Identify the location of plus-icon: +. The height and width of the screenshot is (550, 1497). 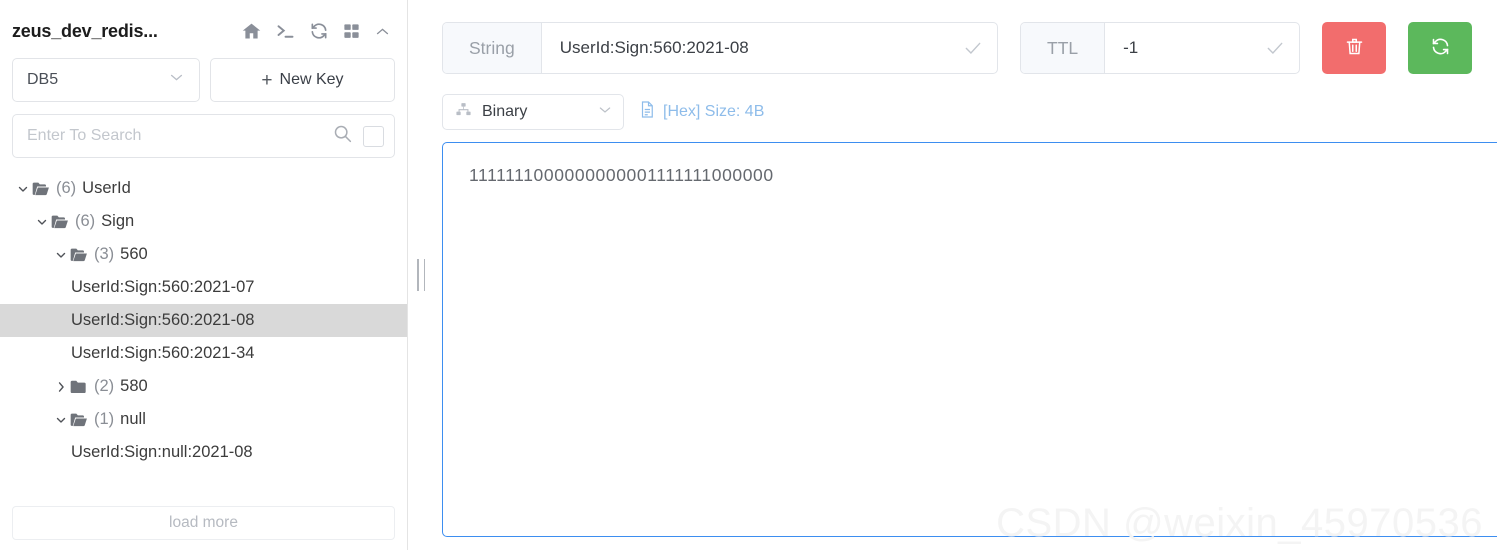
(267, 80).